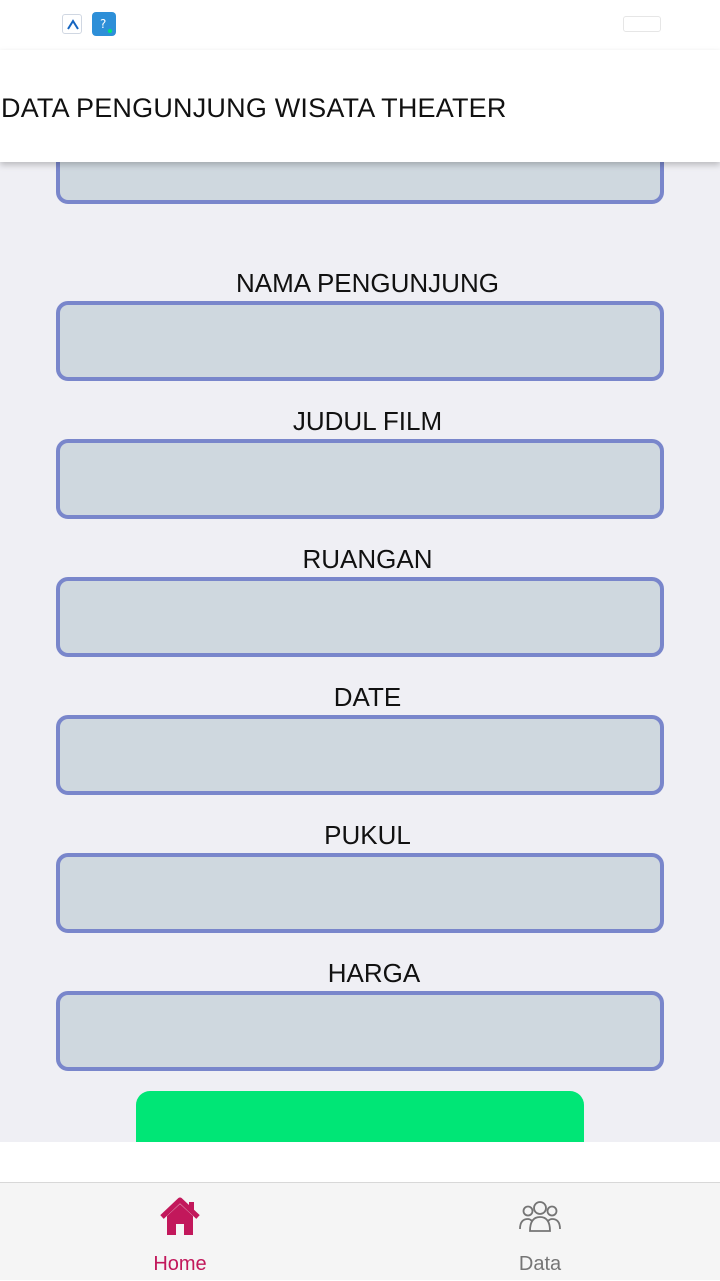 This screenshot has width=720, height=1281. I want to click on judul-film-input, so click(360, 479).